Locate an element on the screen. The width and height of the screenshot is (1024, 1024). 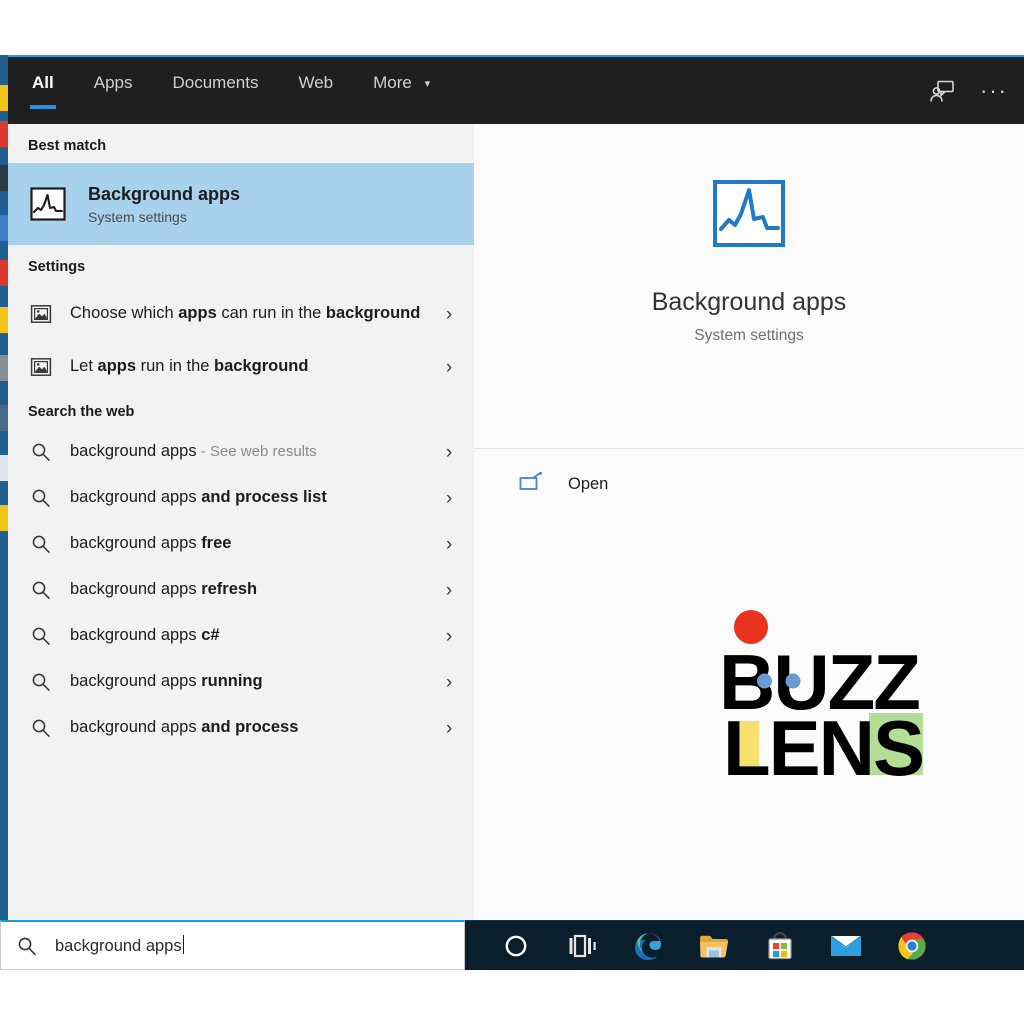
open-action: Open is located at coordinates (749, 473).